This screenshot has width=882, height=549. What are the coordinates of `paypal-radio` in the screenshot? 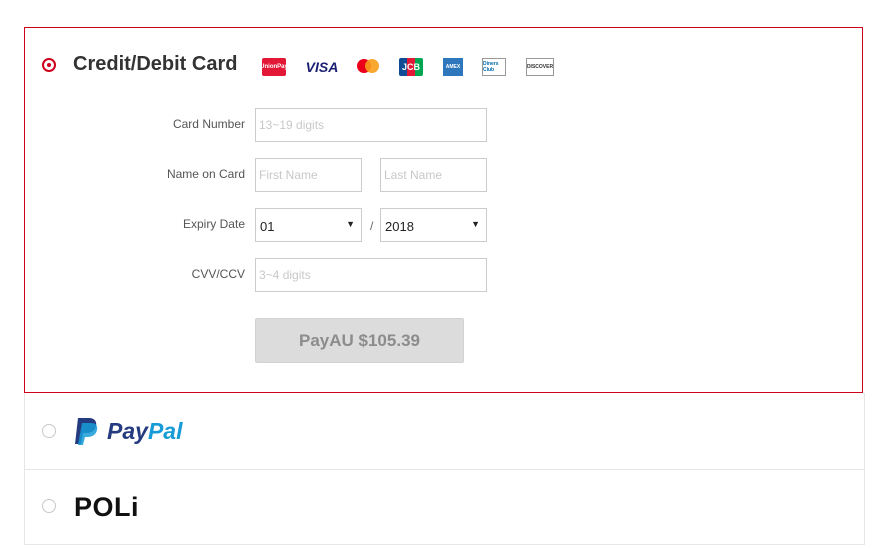 It's located at (49, 431).